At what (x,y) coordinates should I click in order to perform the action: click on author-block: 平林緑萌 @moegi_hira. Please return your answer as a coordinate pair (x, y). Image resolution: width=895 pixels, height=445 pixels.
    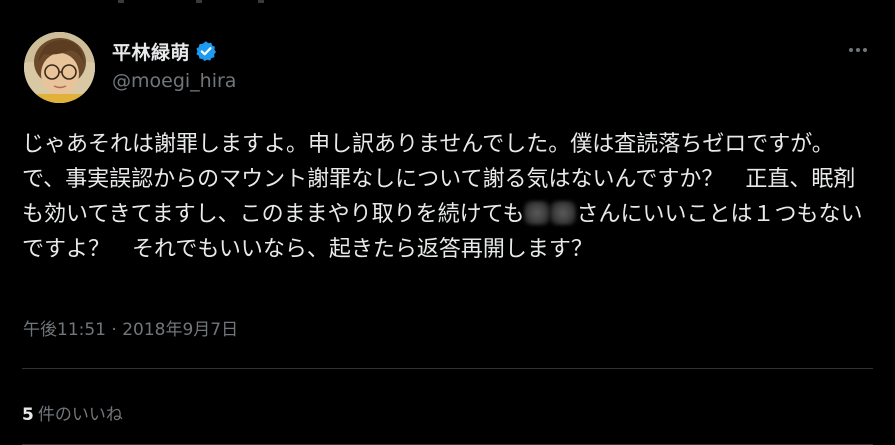
    Looking at the image, I should click on (174, 65).